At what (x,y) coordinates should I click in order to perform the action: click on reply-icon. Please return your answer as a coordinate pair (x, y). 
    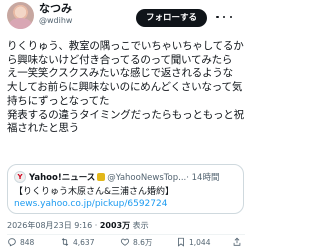
    Looking at the image, I should click on (12, 242).